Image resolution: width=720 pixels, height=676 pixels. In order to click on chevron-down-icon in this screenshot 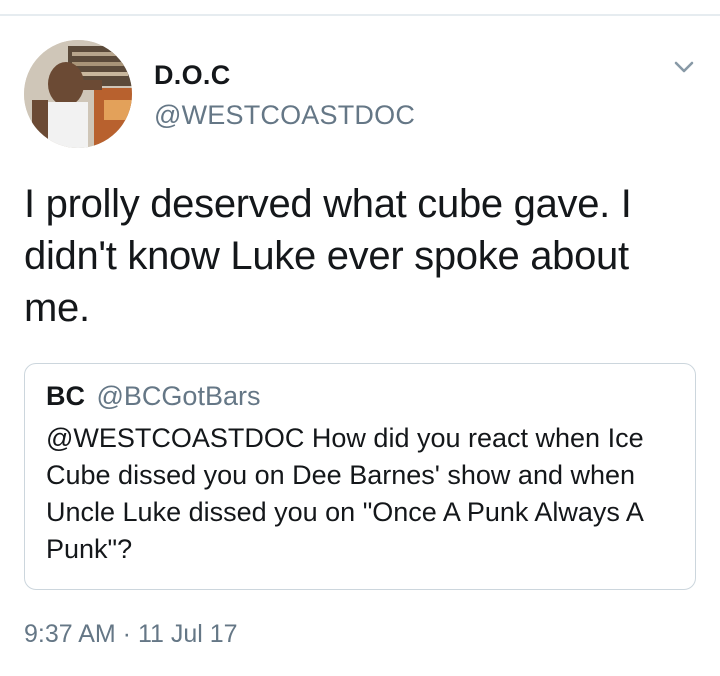, I will do `click(684, 67)`.